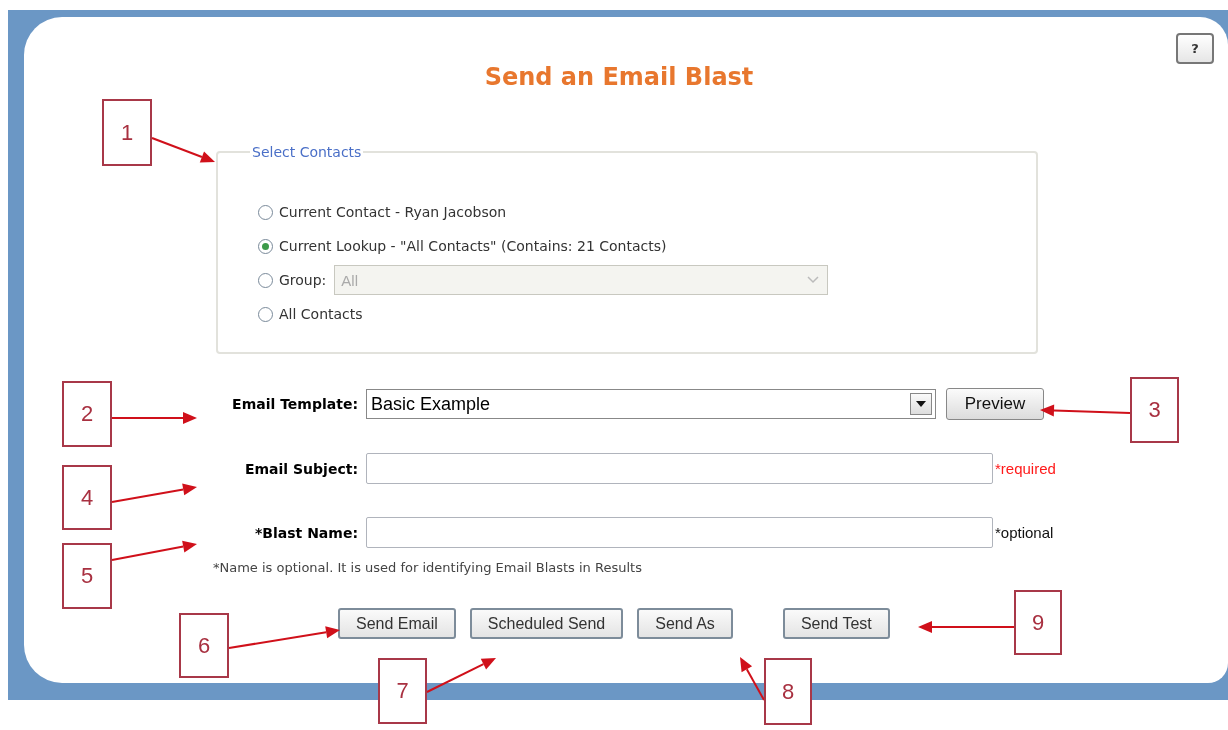  What do you see at coordinates (546, 623) in the screenshot?
I see `action-button: Scheduled Send` at bounding box center [546, 623].